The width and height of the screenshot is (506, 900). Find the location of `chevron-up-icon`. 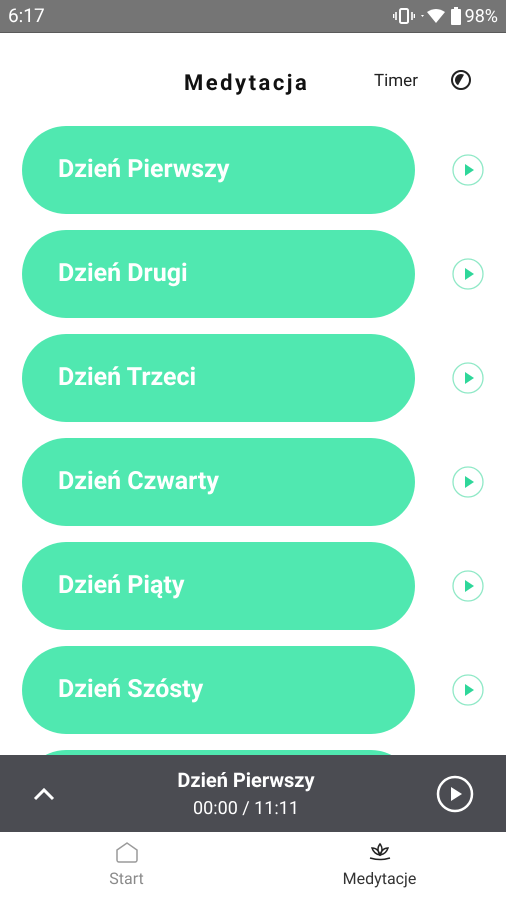

chevron-up-icon is located at coordinates (44, 793).